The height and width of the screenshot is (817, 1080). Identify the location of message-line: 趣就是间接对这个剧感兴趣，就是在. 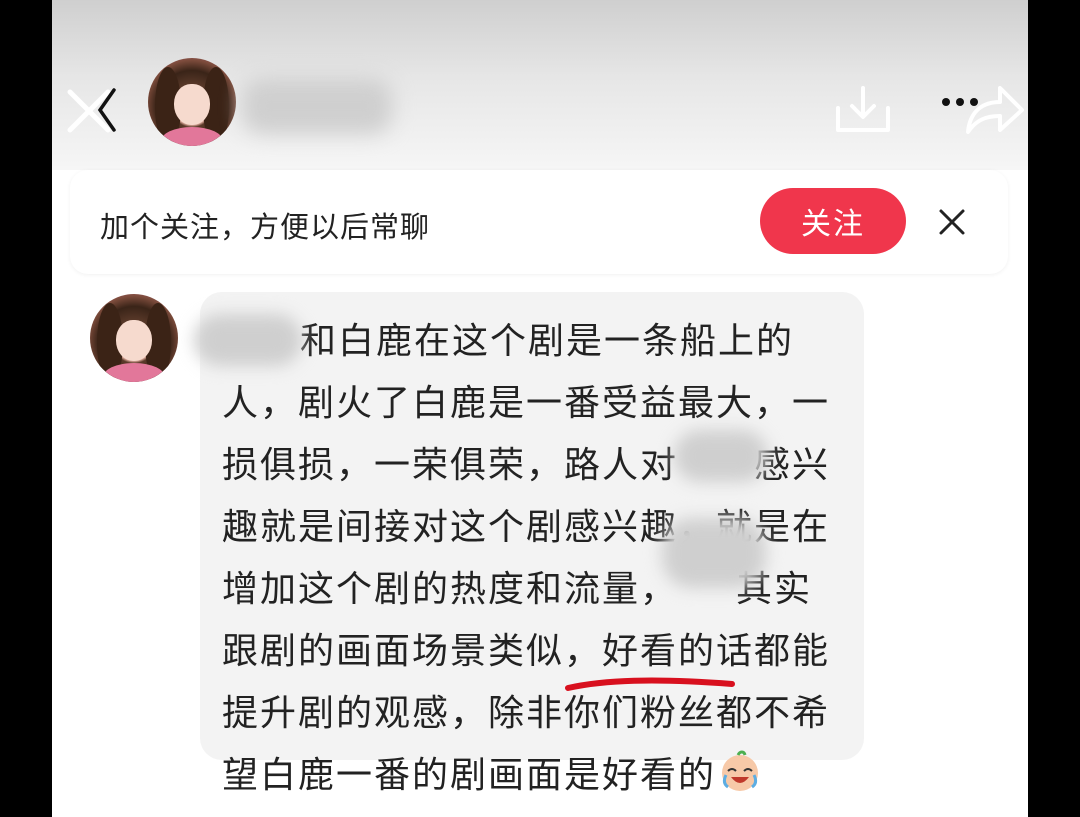
(526, 527).